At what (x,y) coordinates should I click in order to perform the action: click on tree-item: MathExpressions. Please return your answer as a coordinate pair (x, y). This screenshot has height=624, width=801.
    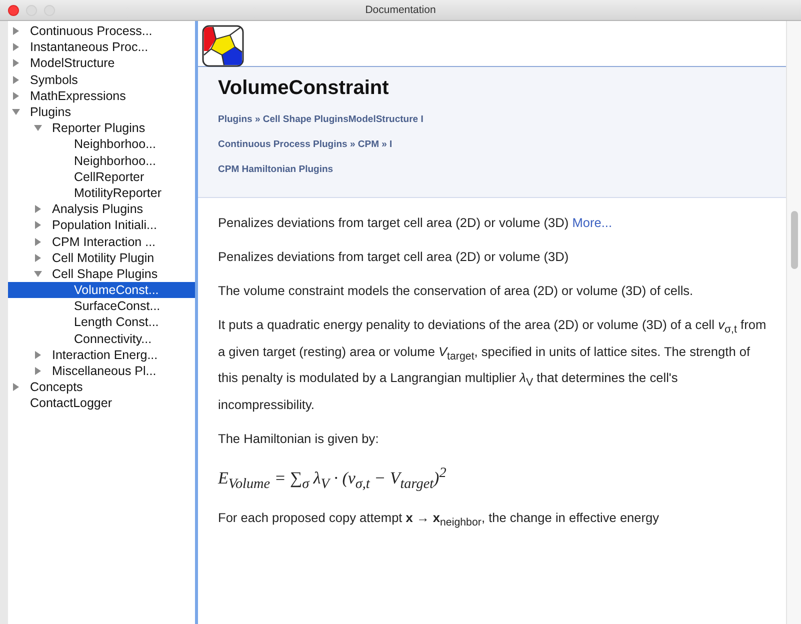
    Looking at the image, I should click on (101, 96).